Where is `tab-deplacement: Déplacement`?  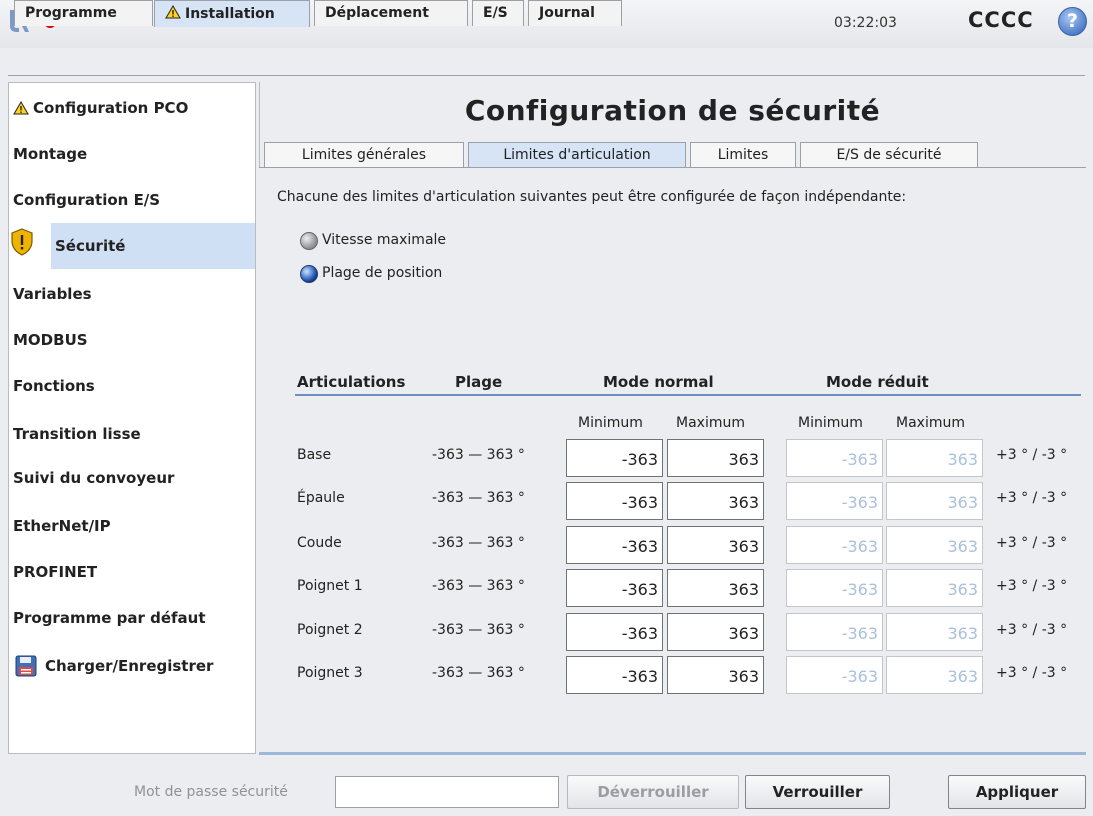
tab-deplacement: Déplacement is located at coordinates (391, 13).